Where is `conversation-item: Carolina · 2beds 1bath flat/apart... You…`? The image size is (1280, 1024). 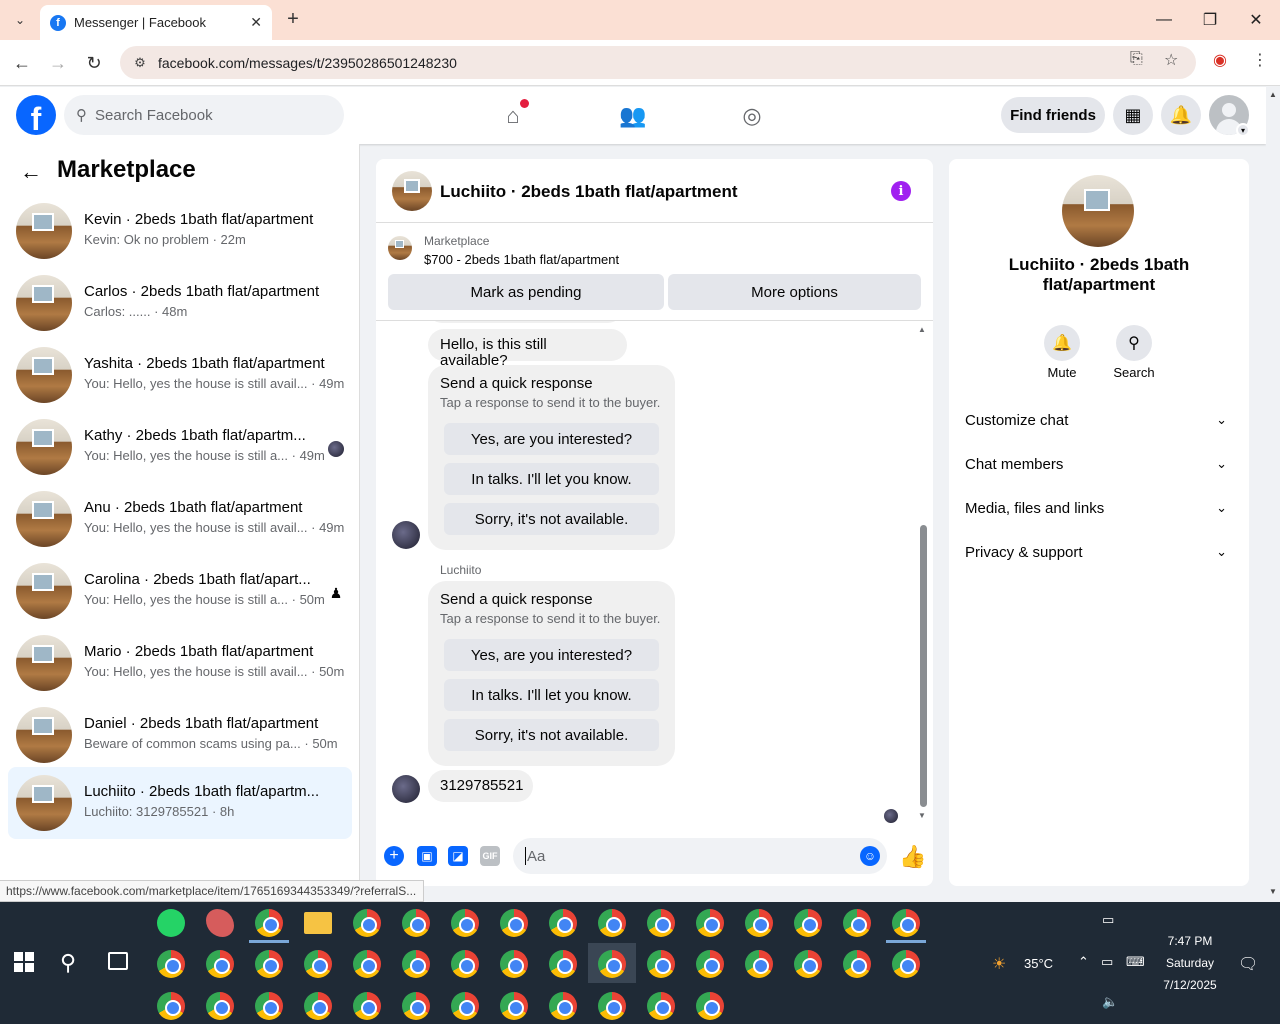
conversation-item: Carolina · 2beds 1bath flat/apart... You… is located at coordinates (180, 591).